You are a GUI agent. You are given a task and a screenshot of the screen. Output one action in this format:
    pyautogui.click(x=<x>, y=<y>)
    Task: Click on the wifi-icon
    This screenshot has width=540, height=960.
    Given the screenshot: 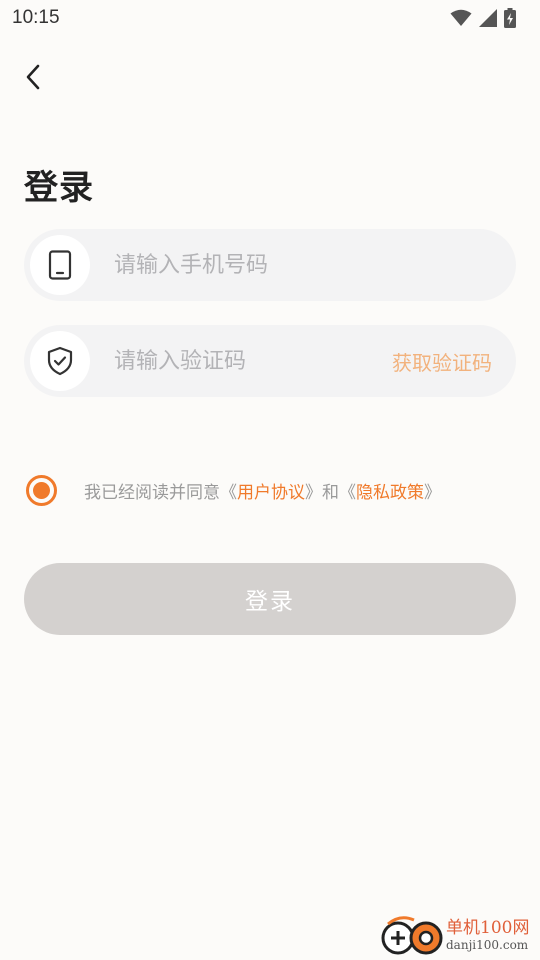 What is the action you would take?
    pyautogui.click(x=461, y=17)
    